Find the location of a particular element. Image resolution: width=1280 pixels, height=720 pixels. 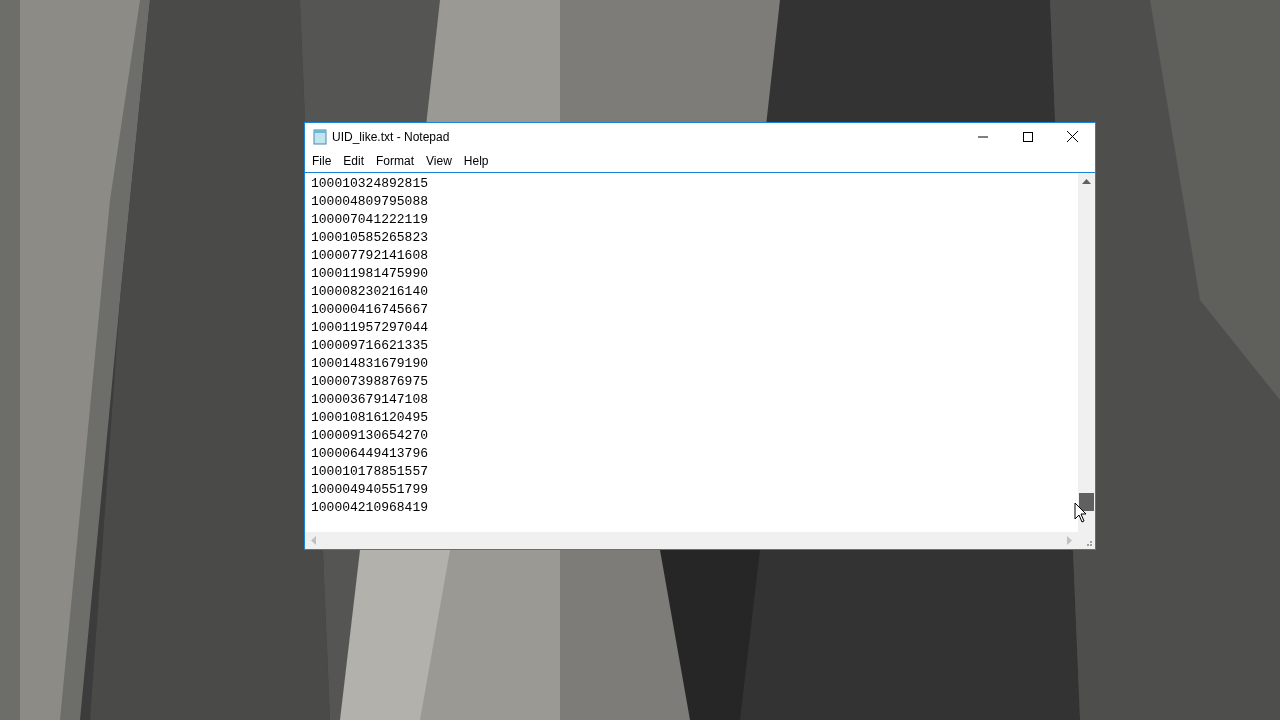

text-line: 100003679147108 is located at coordinates (370, 400).